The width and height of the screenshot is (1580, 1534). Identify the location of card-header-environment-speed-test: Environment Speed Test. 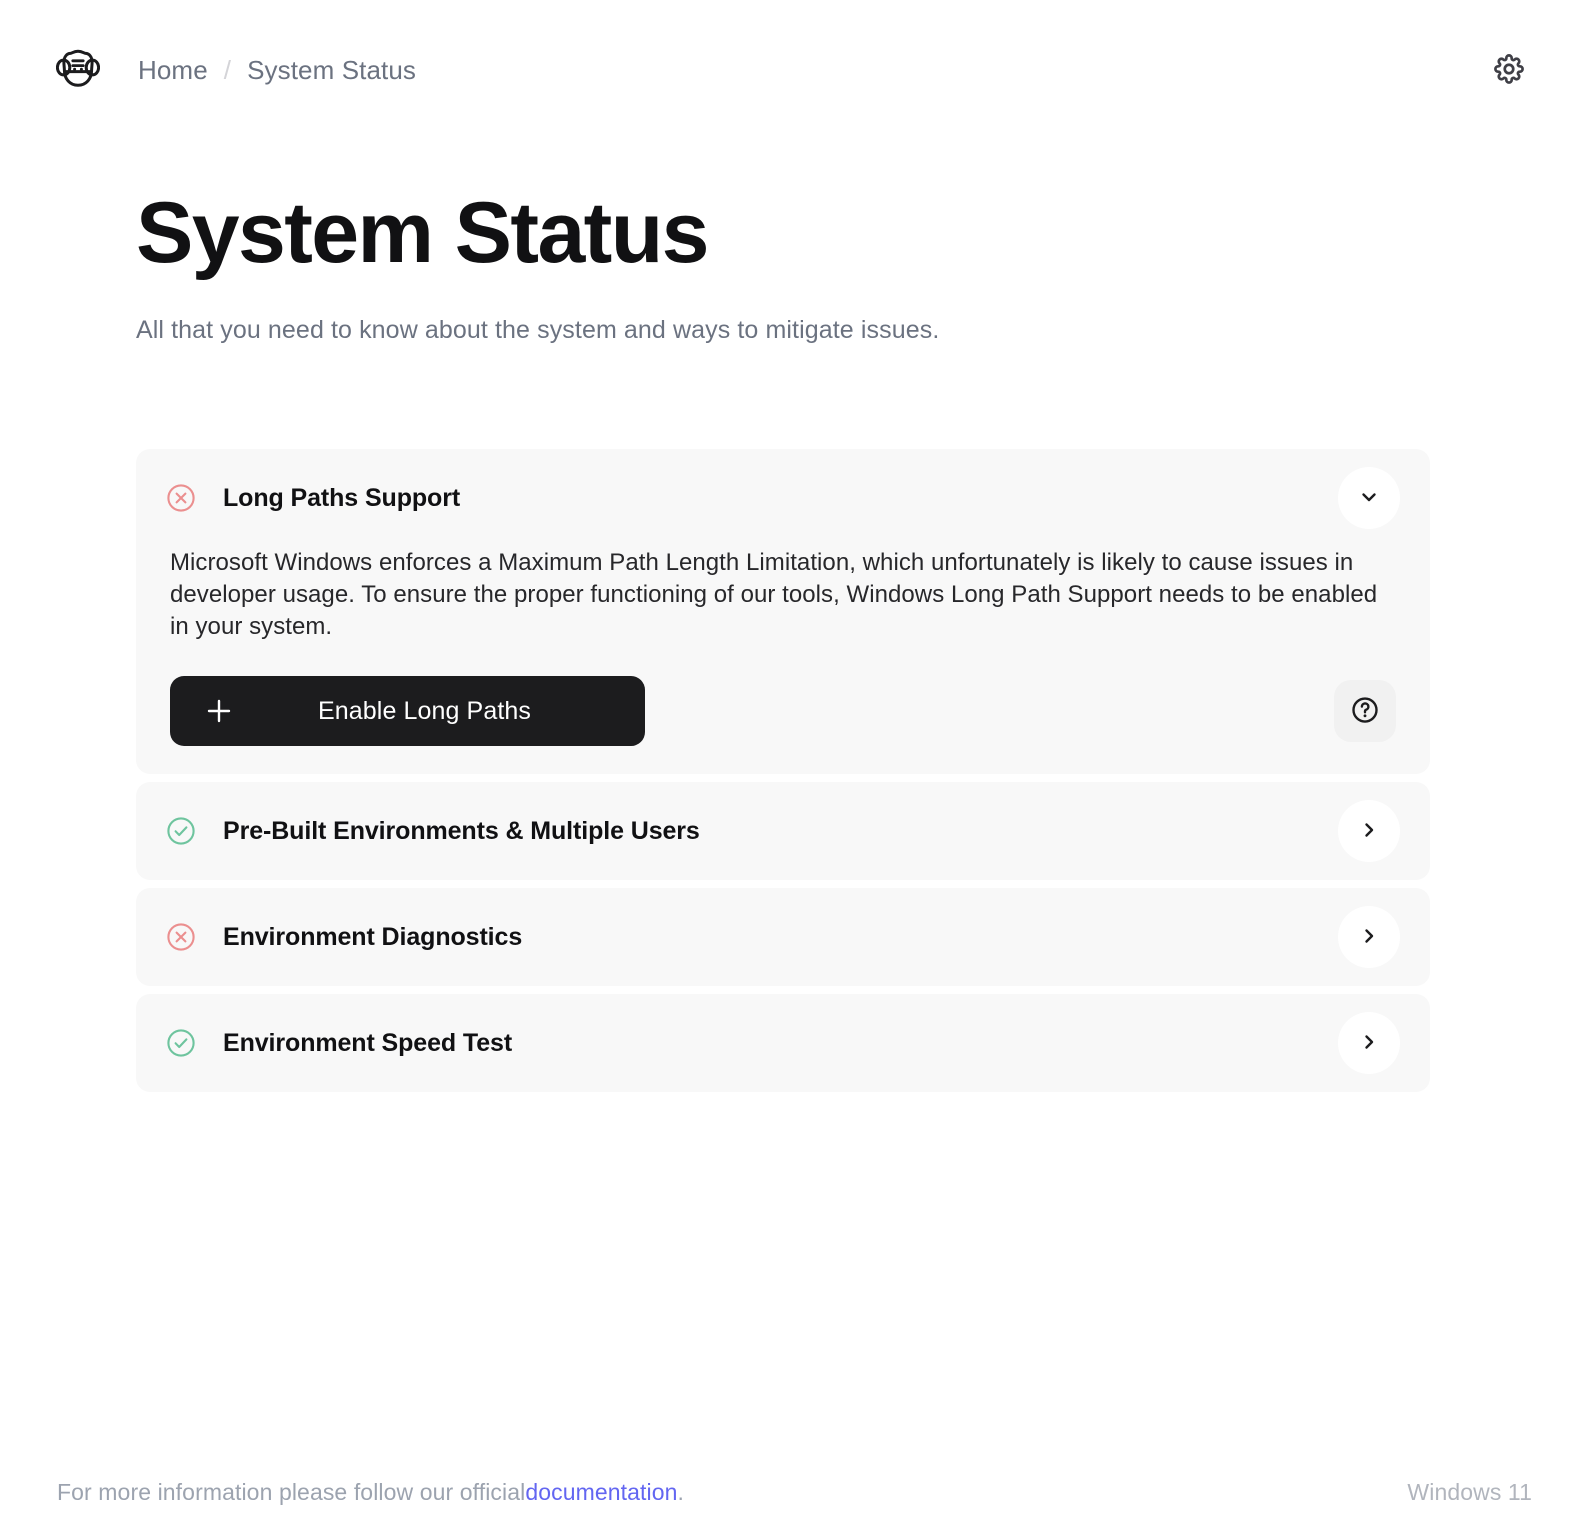
(783, 1043).